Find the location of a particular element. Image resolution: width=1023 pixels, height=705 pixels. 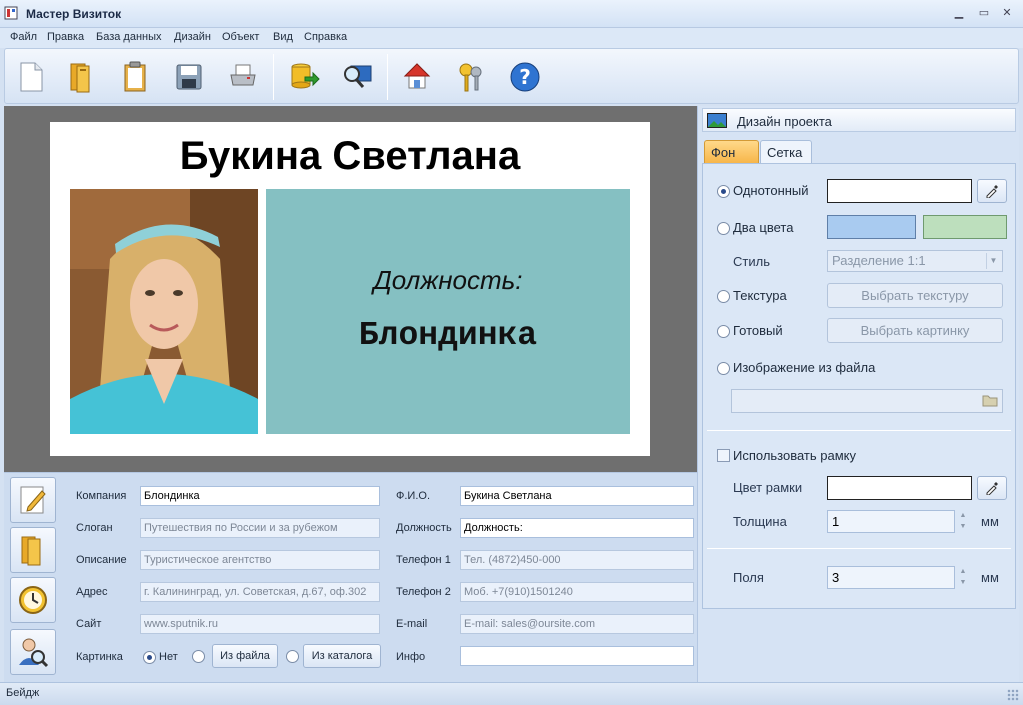

toolbar: ? is located at coordinates (511, 76).